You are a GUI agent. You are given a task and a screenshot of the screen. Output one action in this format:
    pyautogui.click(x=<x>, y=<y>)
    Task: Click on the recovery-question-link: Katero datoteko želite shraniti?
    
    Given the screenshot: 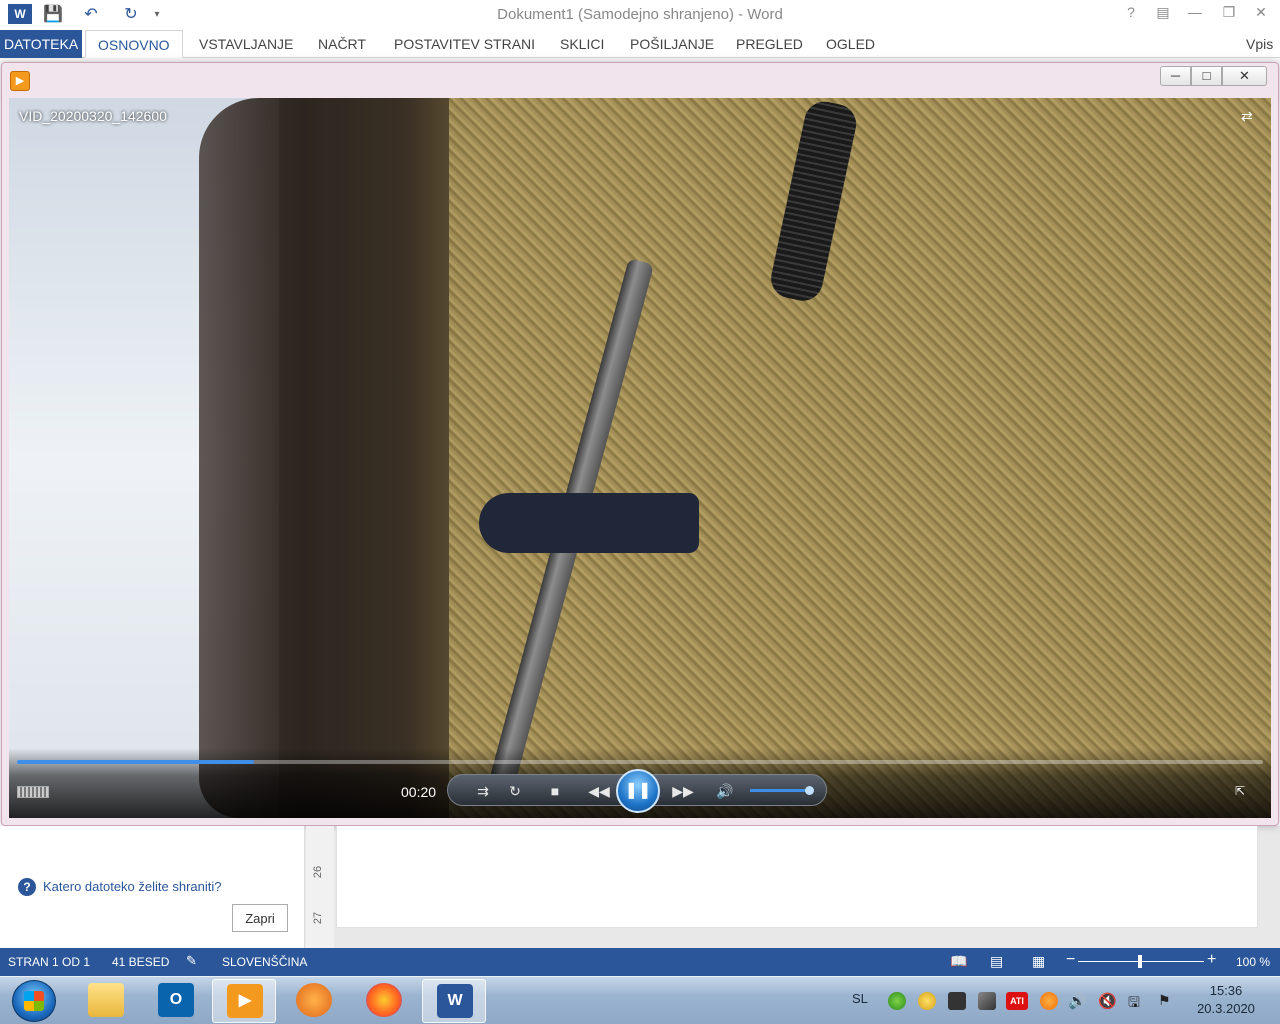 What is the action you would take?
    pyautogui.click(x=132, y=886)
    